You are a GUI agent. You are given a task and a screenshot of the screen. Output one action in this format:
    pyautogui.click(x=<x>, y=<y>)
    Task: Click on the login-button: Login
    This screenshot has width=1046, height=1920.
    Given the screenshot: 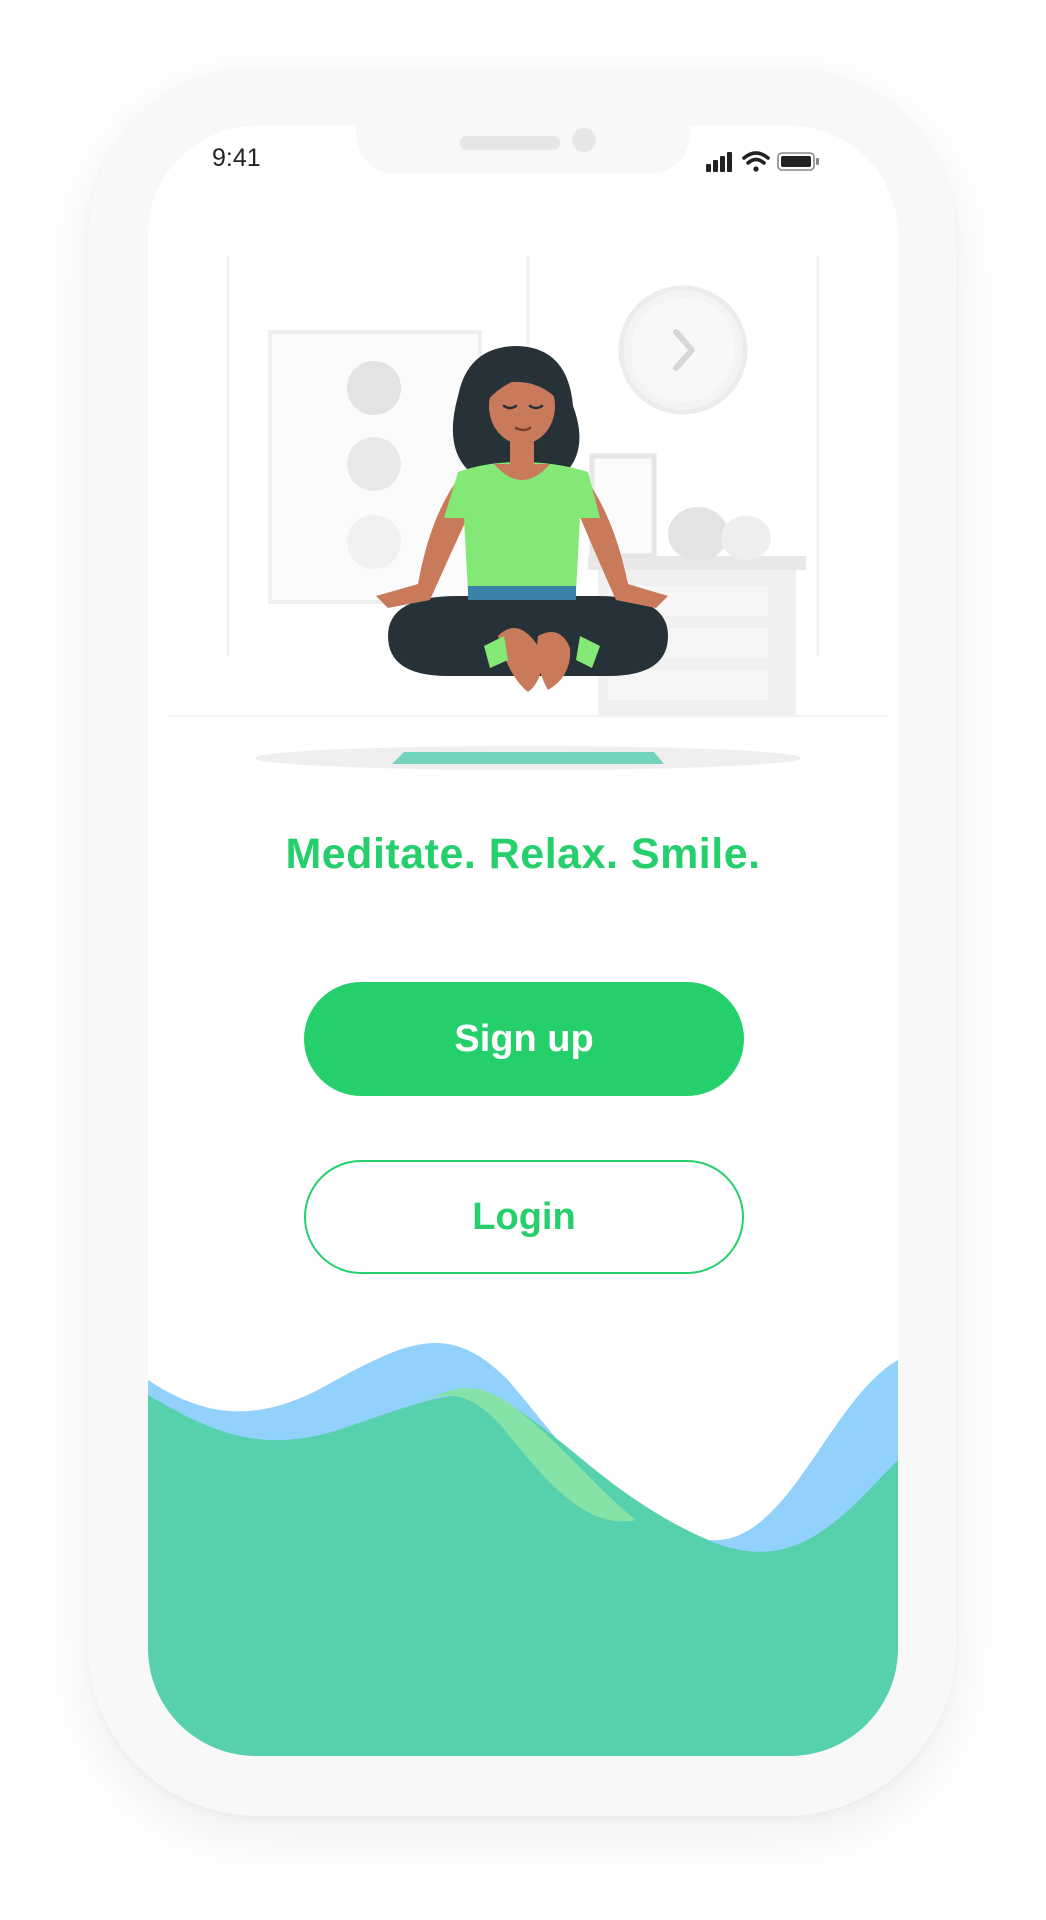 What is the action you would take?
    pyautogui.click(x=524, y=1217)
    